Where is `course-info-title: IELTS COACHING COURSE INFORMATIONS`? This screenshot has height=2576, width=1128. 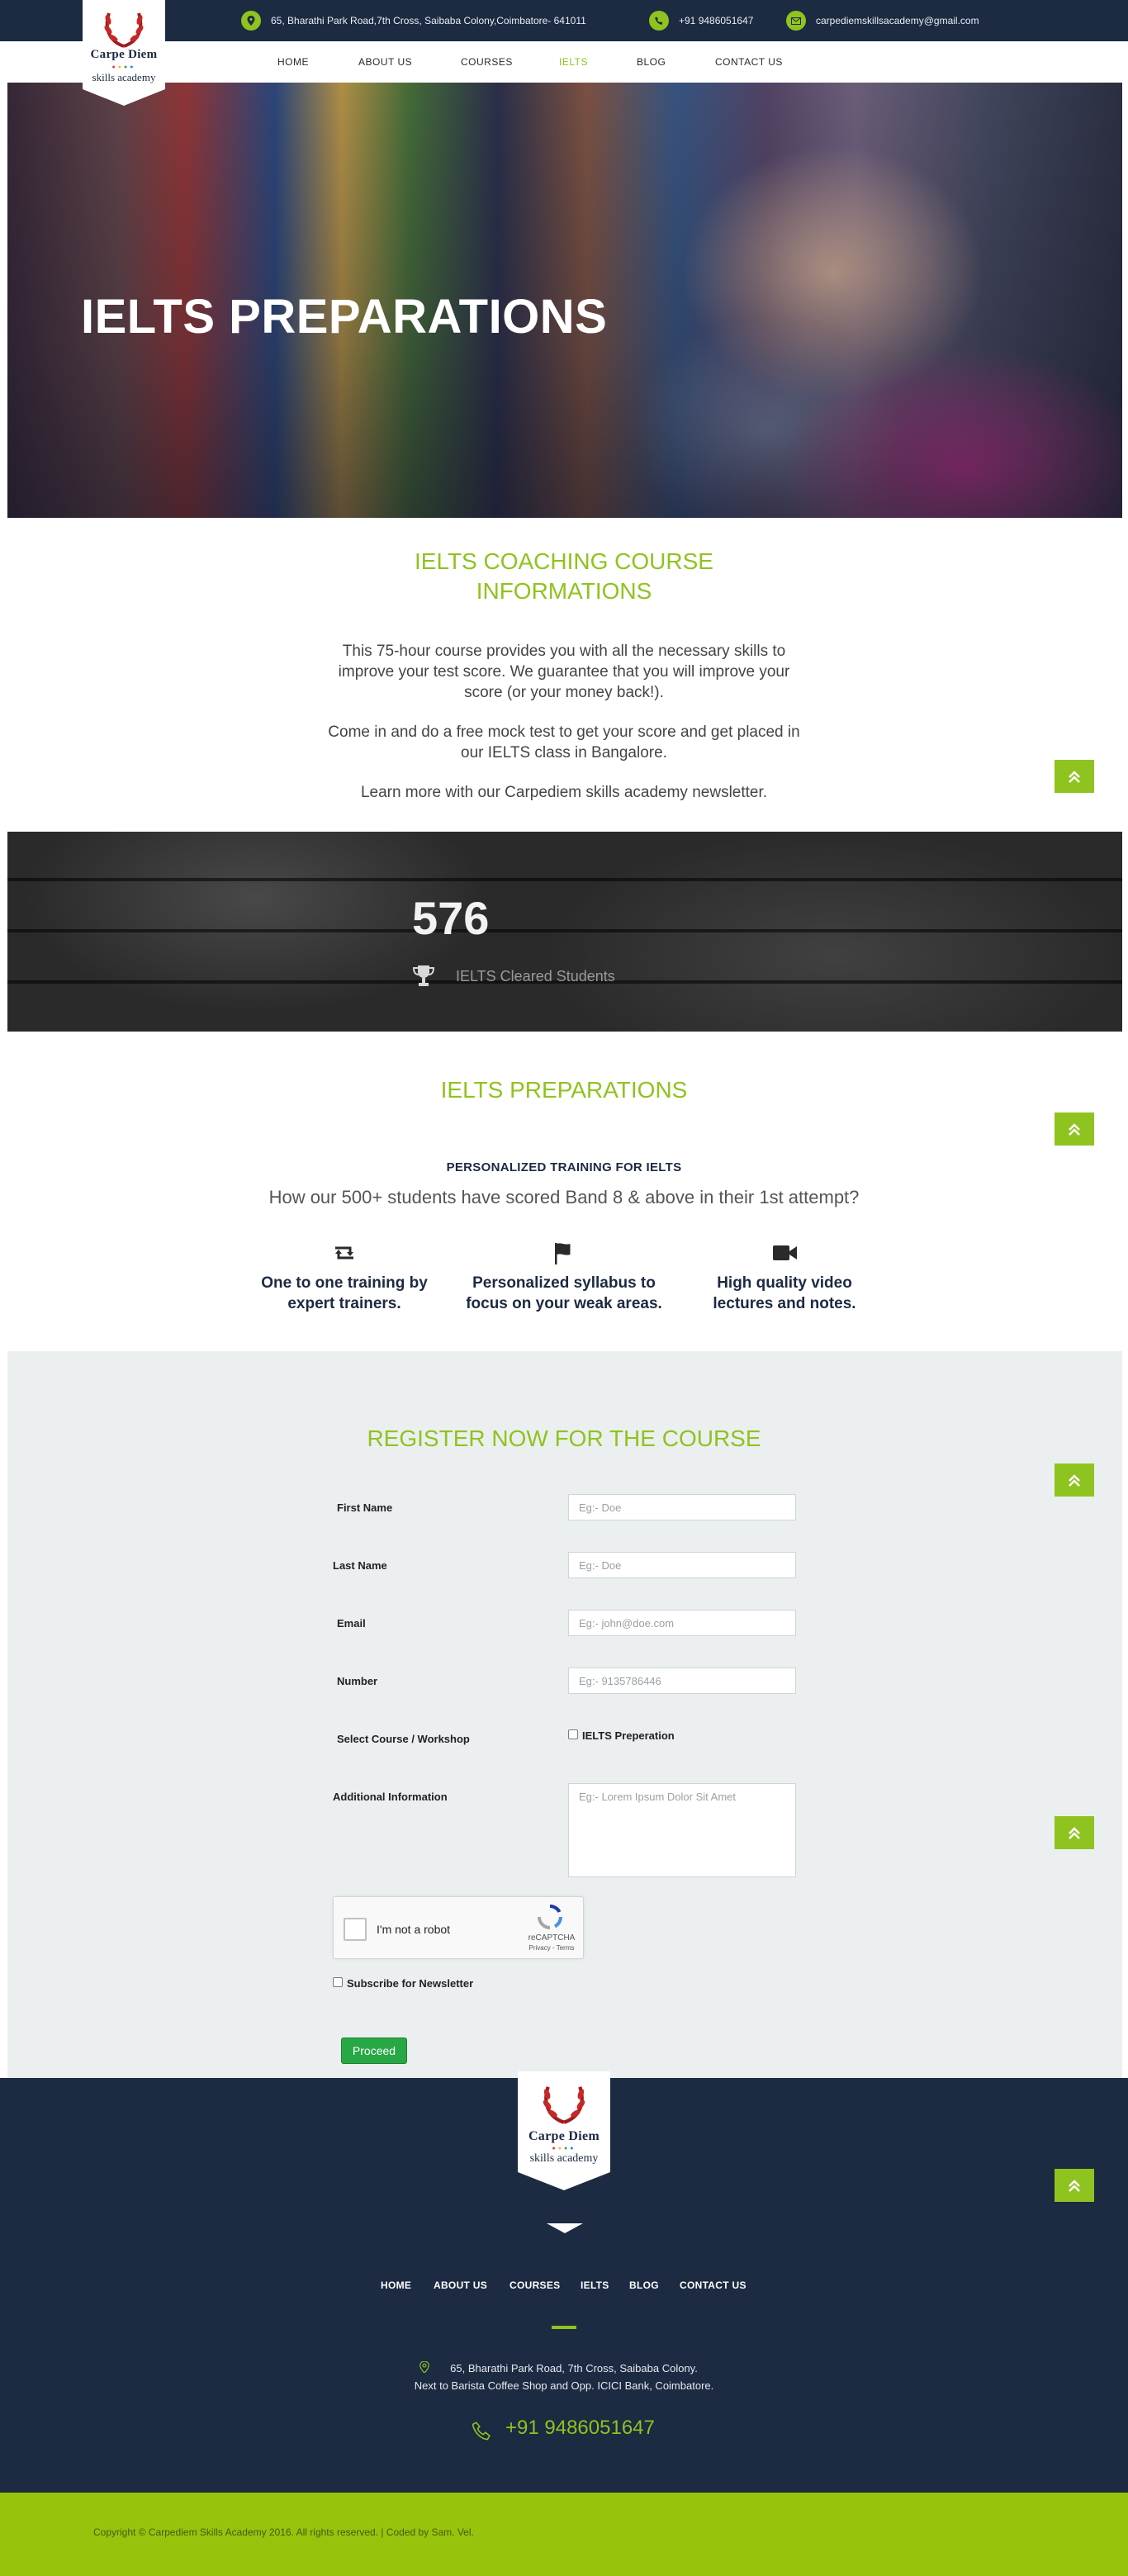
course-info-title: IELTS COACHING COURSE INFORMATIONS is located at coordinates (564, 576).